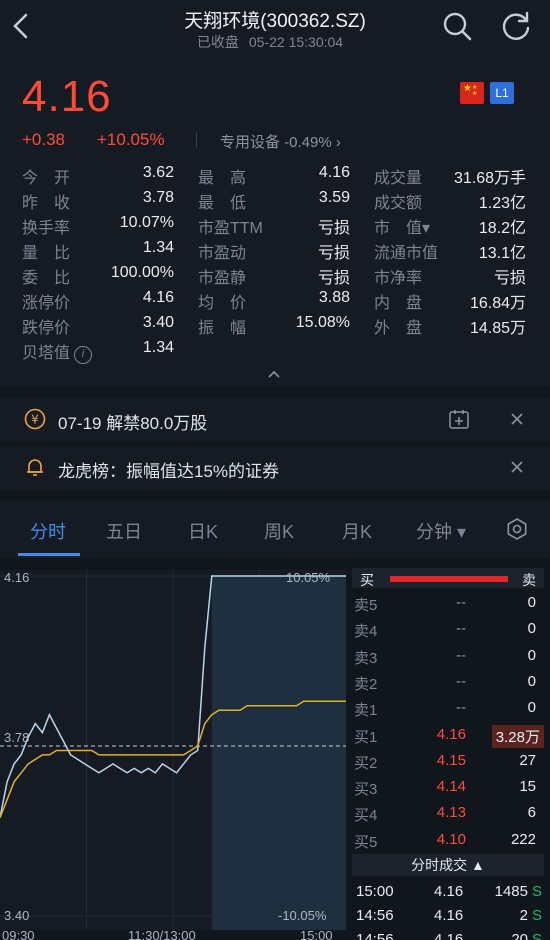  What do you see at coordinates (523, 915) in the screenshot?
I see `tick-volume: 2` at bounding box center [523, 915].